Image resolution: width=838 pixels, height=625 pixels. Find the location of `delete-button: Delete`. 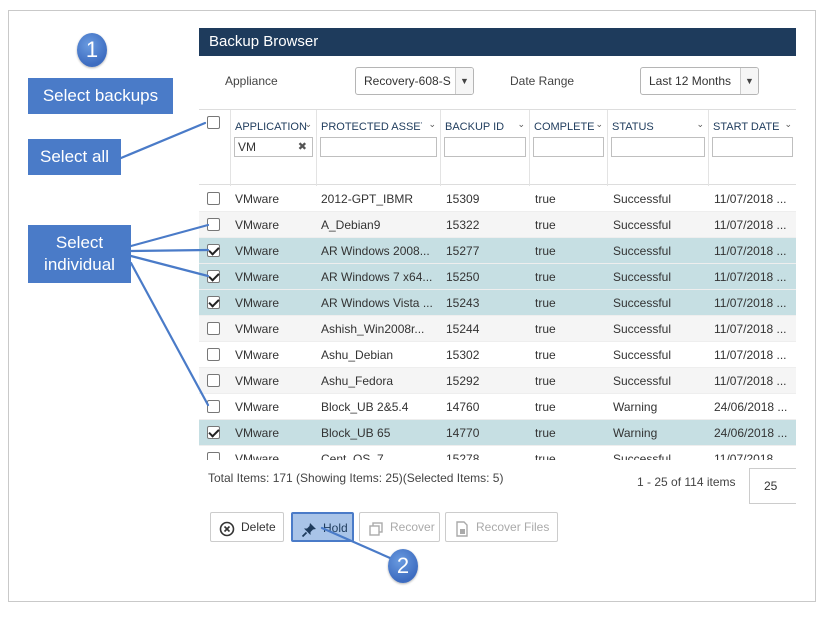

delete-button: Delete is located at coordinates (247, 527).